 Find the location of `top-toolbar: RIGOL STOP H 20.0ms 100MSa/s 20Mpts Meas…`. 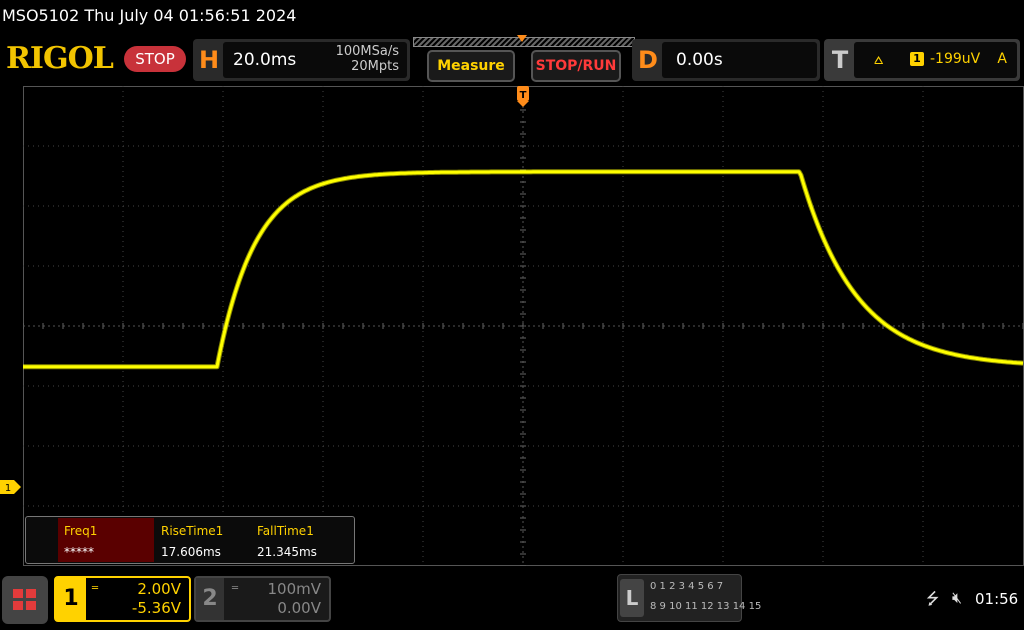

top-toolbar: RIGOL STOP H 20.0ms 100MSa/s 20Mpts Meas… is located at coordinates (512, 59).